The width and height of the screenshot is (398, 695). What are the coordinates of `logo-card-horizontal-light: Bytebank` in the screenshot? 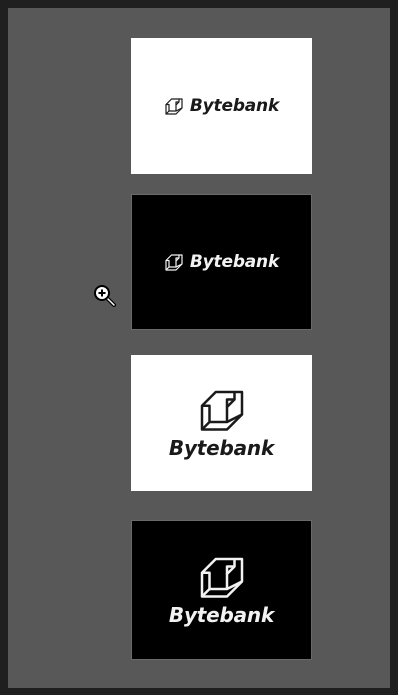 It's located at (221, 106).